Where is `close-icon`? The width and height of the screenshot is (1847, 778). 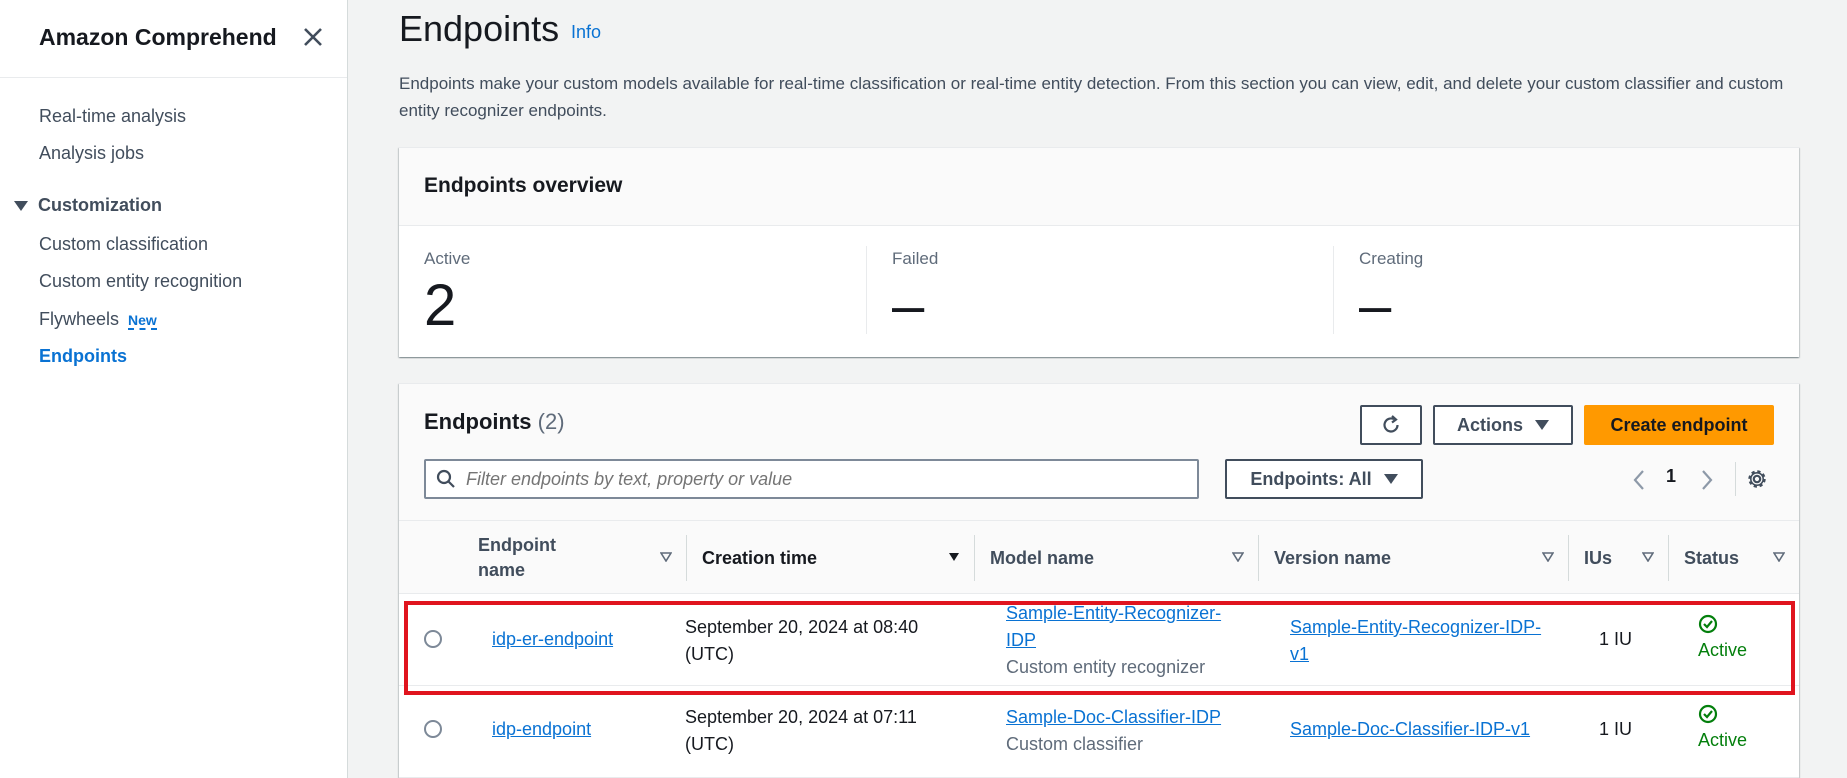 close-icon is located at coordinates (313, 37).